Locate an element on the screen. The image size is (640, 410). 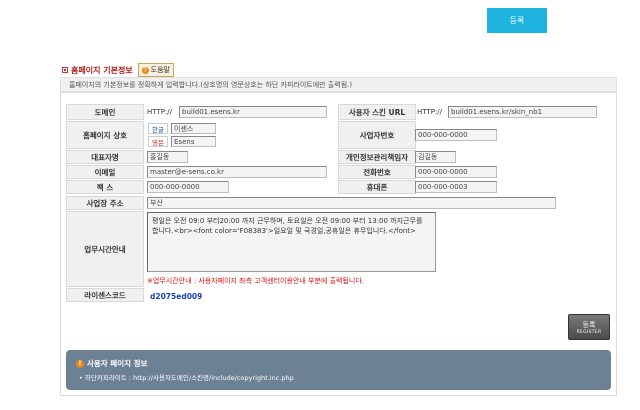
skin-url-label: 사용자 스킨 URL is located at coordinates (377, 112).